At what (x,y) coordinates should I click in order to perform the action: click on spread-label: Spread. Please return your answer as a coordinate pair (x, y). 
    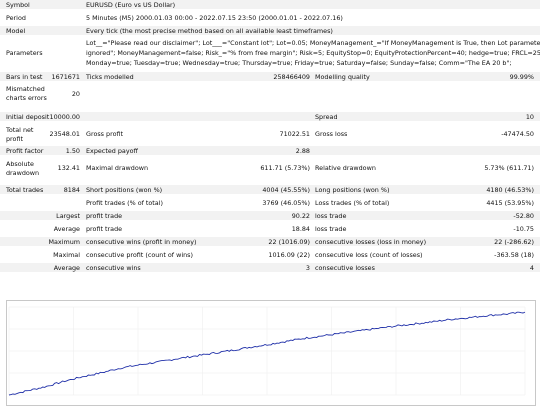
    Looking at the image, I should click on (326, 117).